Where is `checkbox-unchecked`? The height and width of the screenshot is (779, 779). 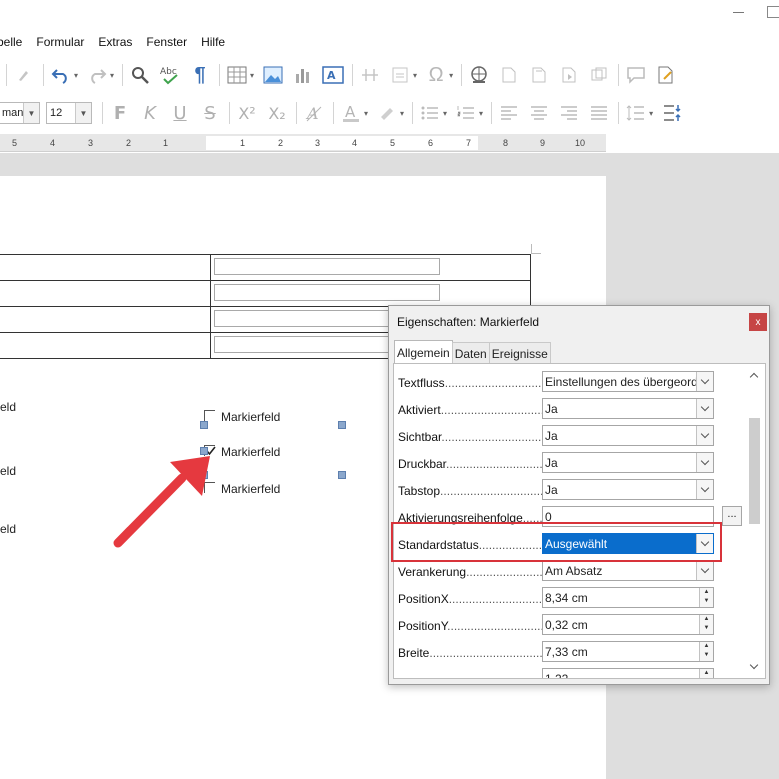
checkbox-unchecked is located at coordinates (209, 415).